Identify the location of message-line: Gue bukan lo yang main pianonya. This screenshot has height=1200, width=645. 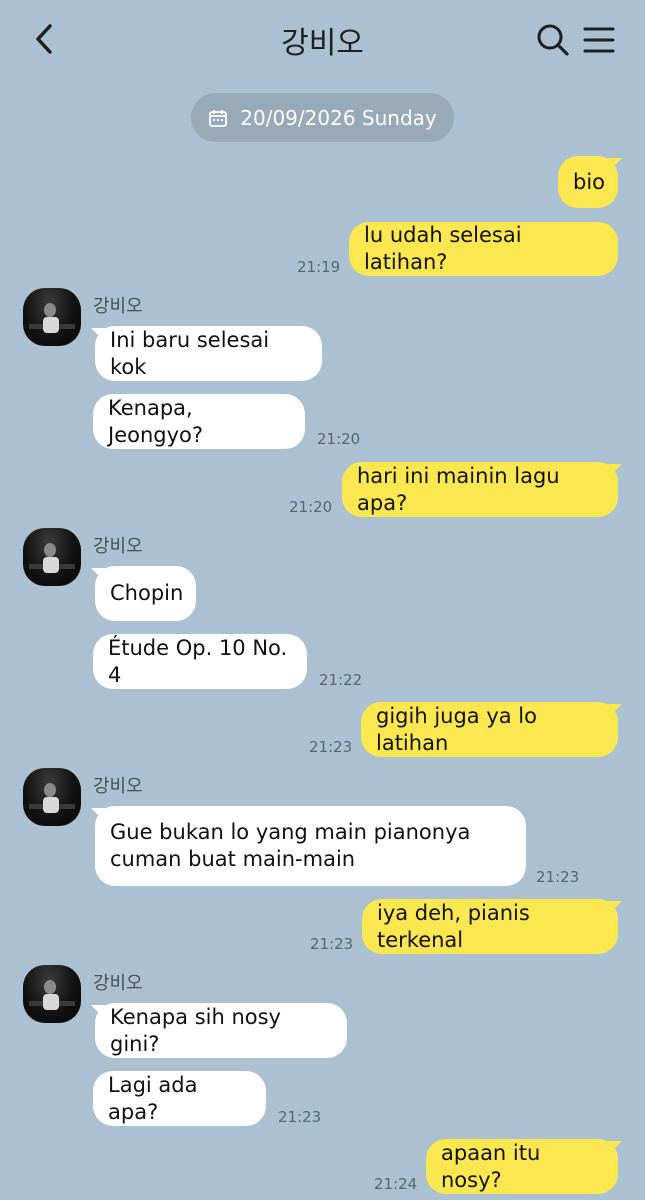
(290, 832).